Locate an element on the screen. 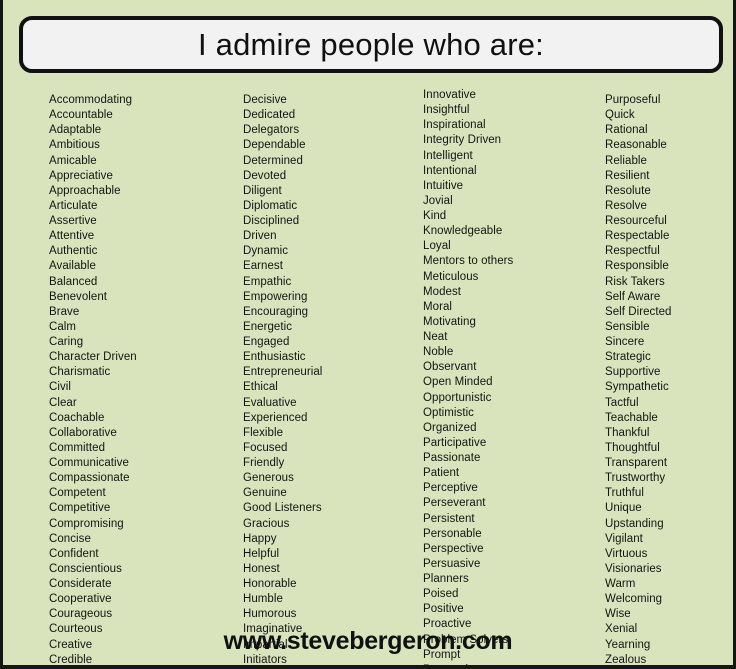 This screenshot has height=669, width=736. word-item: Articulate is located at coordinates (73, 205).